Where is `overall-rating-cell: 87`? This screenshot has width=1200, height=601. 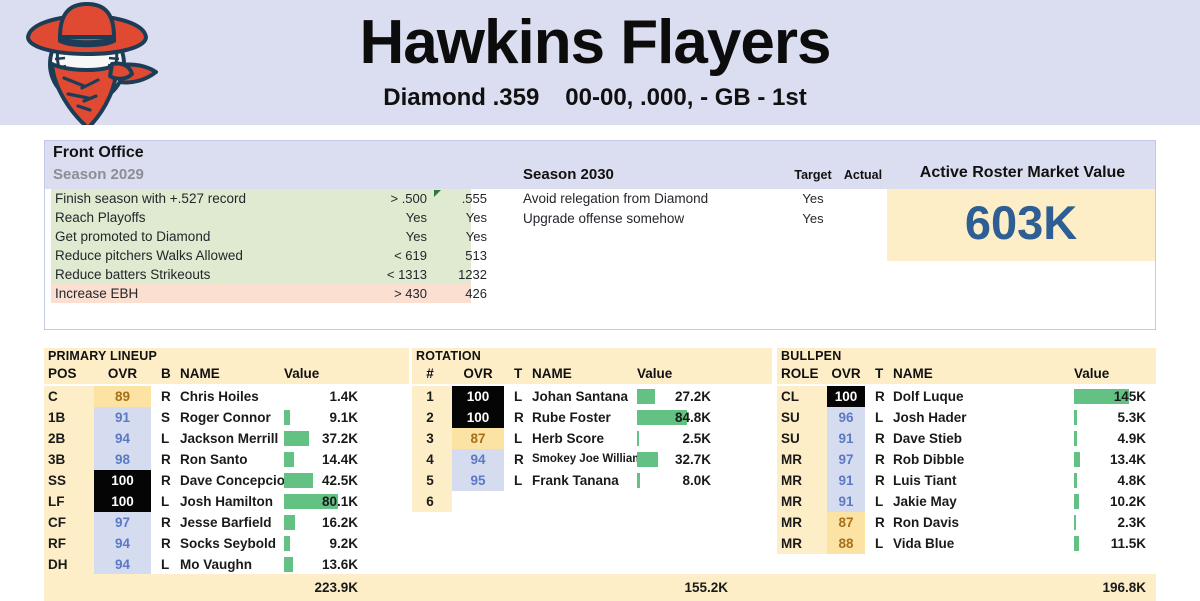 overall-rating-cell: 87 is located at coordinates (846, 522).